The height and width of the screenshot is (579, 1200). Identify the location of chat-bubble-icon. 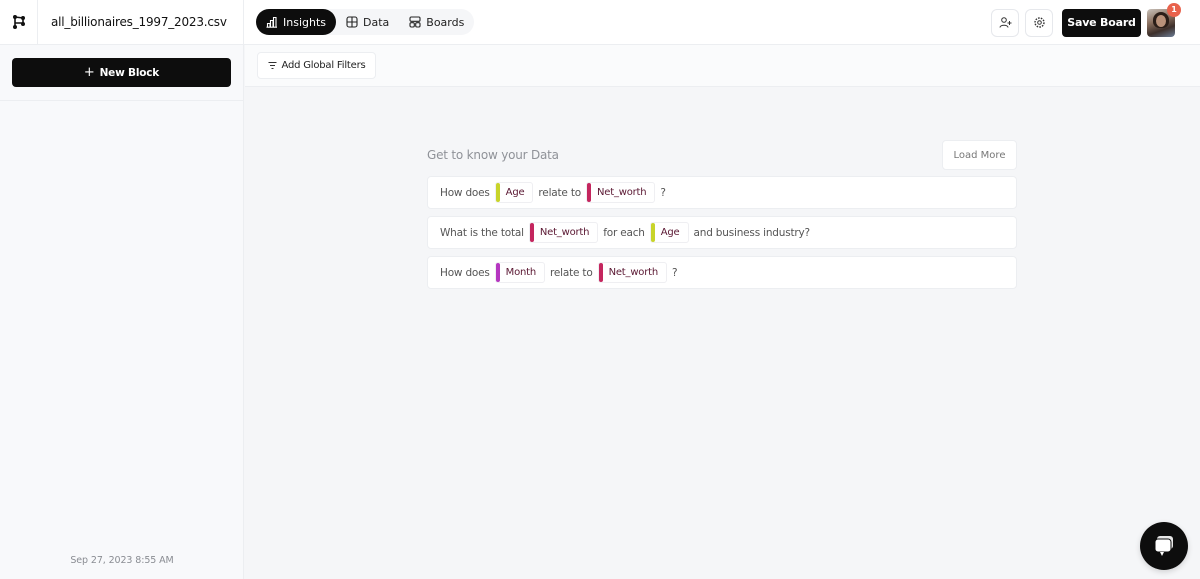
(1163, 546).